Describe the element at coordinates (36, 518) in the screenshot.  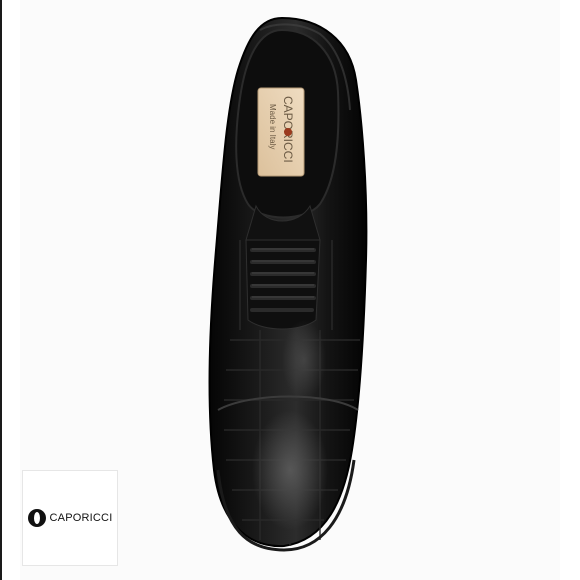
I see `caporicci-logo-icon` at that location.